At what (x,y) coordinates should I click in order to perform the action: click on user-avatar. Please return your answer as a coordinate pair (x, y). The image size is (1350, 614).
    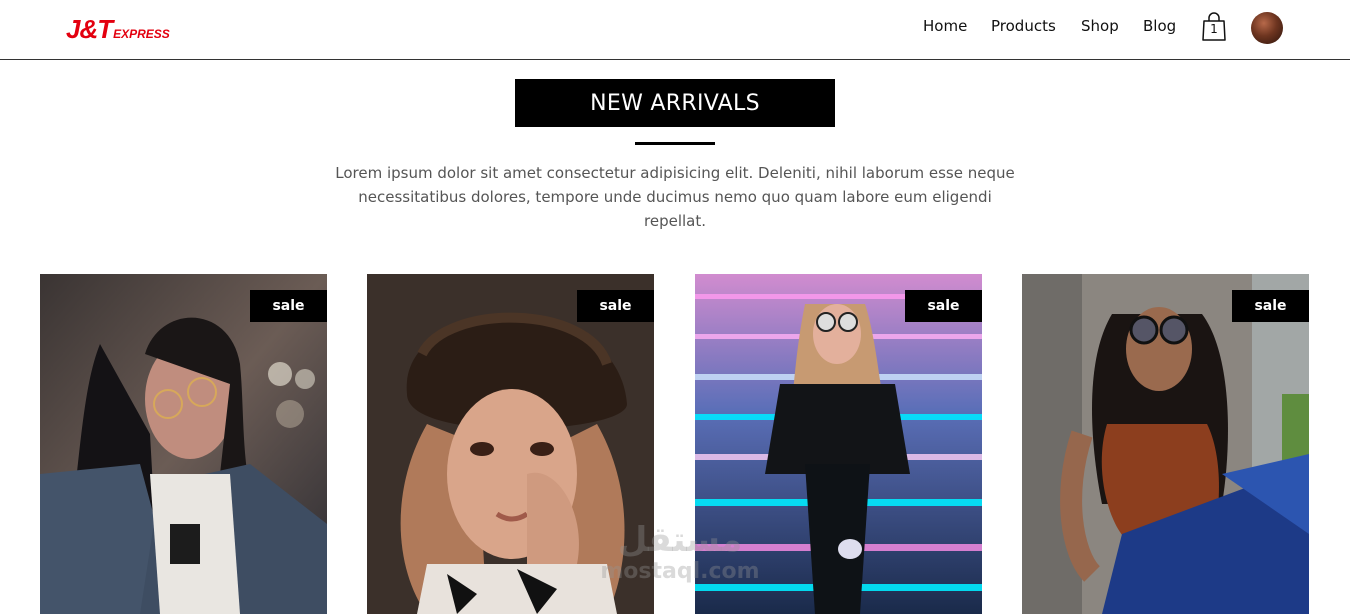
    Looking at the image, I should click on (1267, 28).